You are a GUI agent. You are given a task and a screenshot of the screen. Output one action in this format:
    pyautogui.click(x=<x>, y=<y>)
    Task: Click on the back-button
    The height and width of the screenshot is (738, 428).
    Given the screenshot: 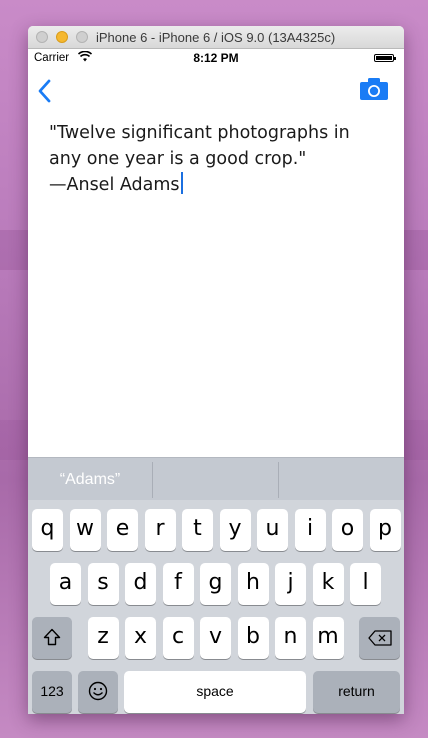 What is the action you would take?
    pyautogui.click(x=46, y=91)
    